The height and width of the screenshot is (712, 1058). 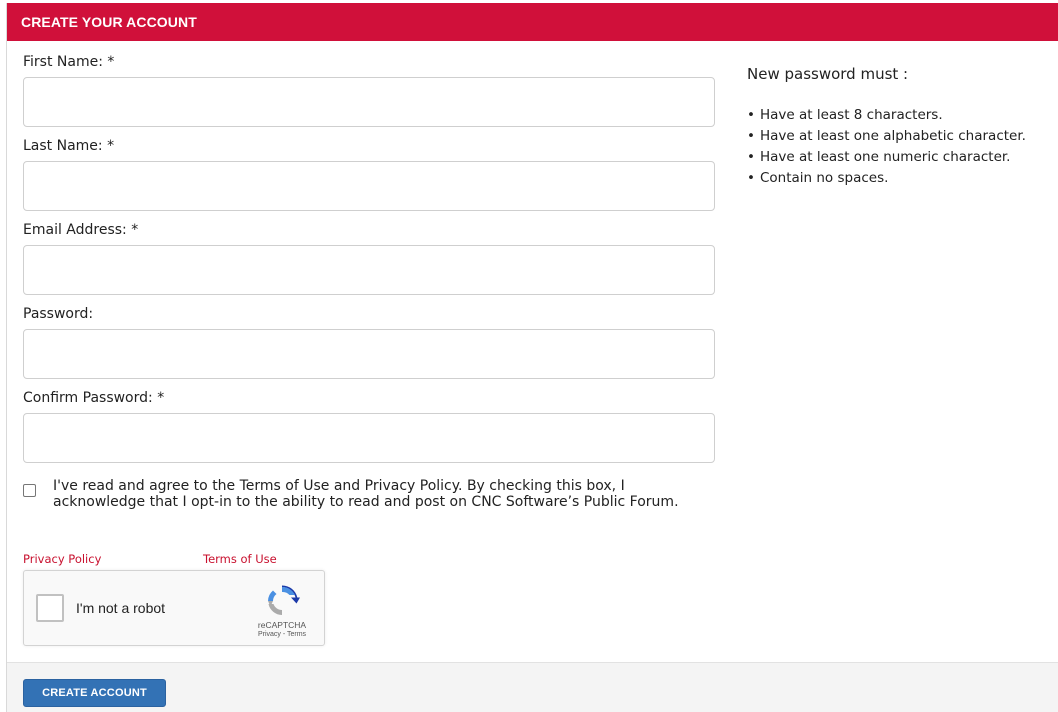 I want to click on list-item: Have at least 8 characters., so click(x=902, y=115).